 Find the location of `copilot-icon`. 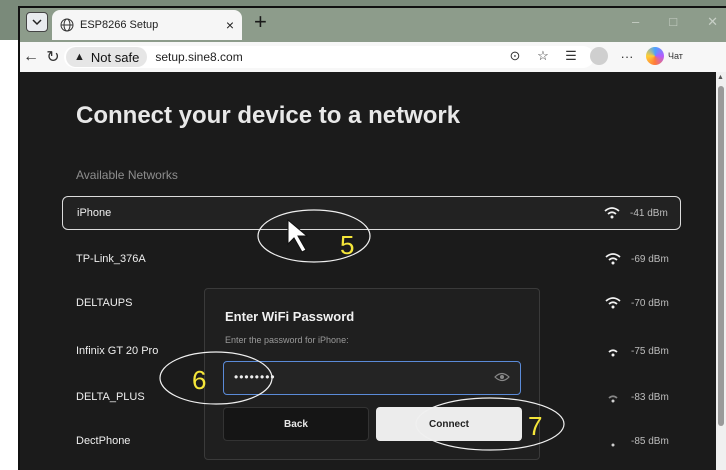

copilot-icon is located at coordinates (655, 56).